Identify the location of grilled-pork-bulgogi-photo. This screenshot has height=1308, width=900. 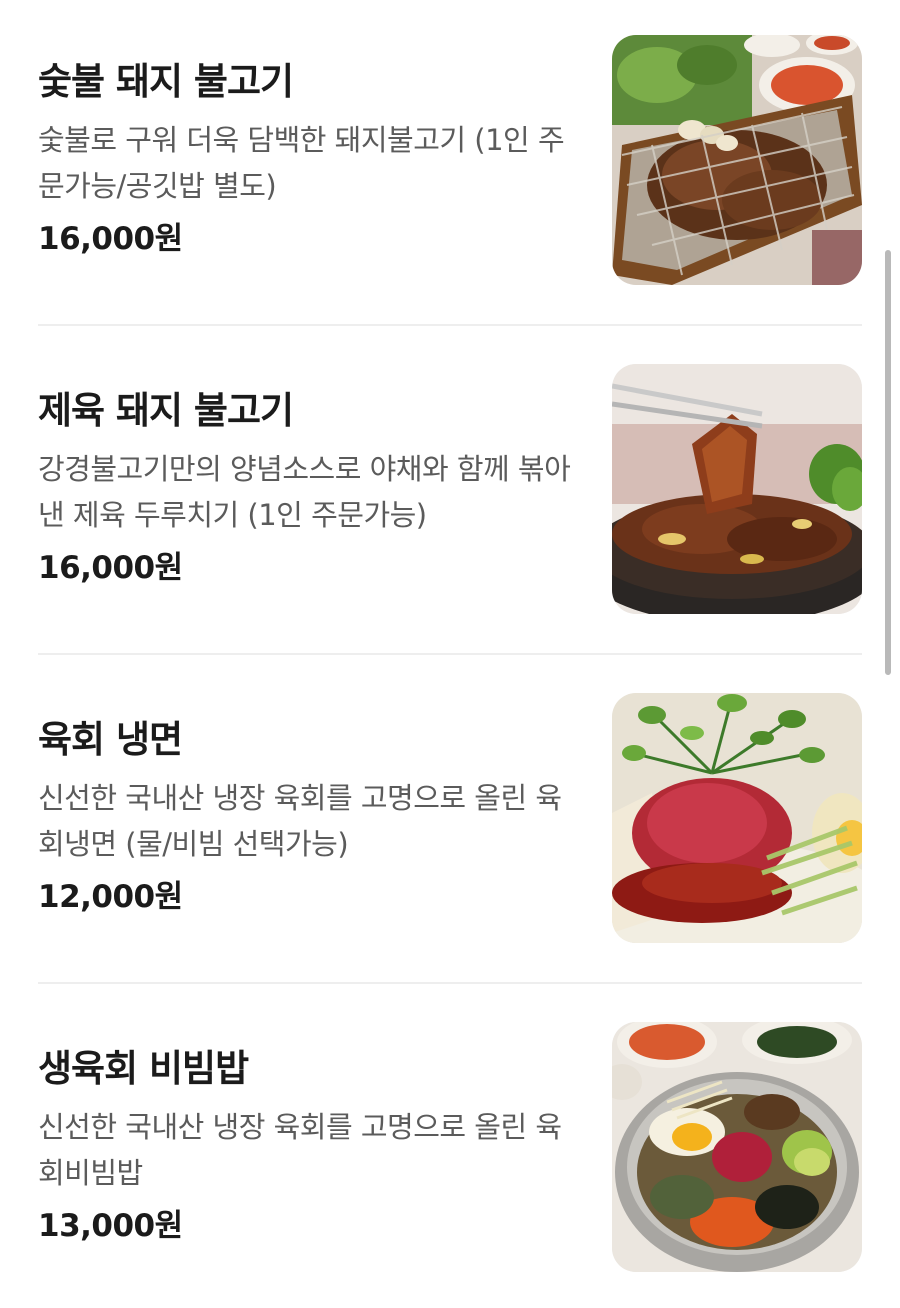
(737, 160).